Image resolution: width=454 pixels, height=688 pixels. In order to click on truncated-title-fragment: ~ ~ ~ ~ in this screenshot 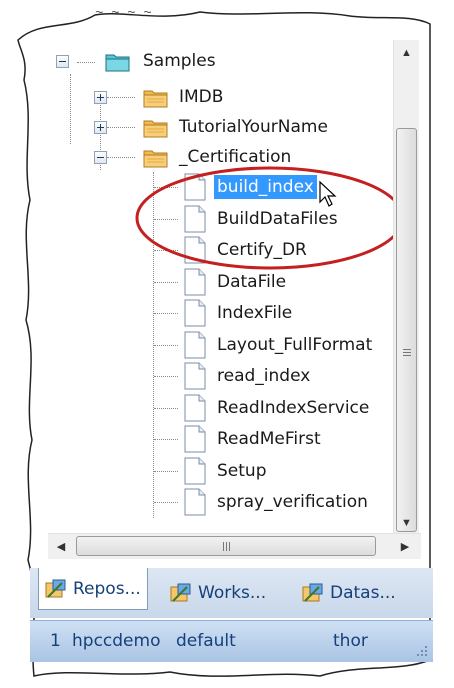, I will do `click(124, 11)`.